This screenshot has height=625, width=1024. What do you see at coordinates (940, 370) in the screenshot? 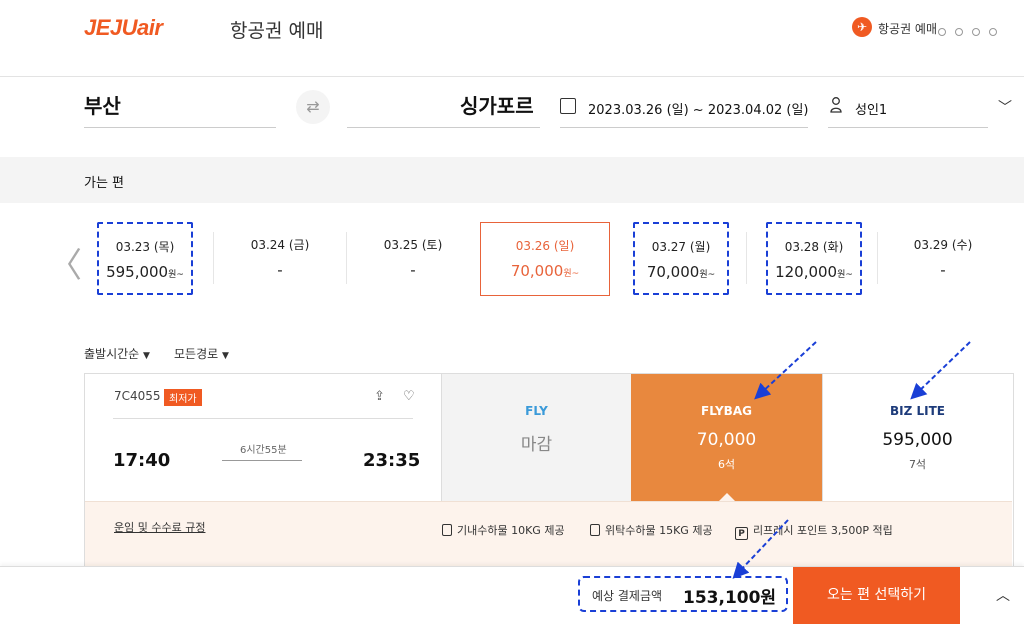
I see `annotation-arrow-bizlite` at bounding box center [940, 370].